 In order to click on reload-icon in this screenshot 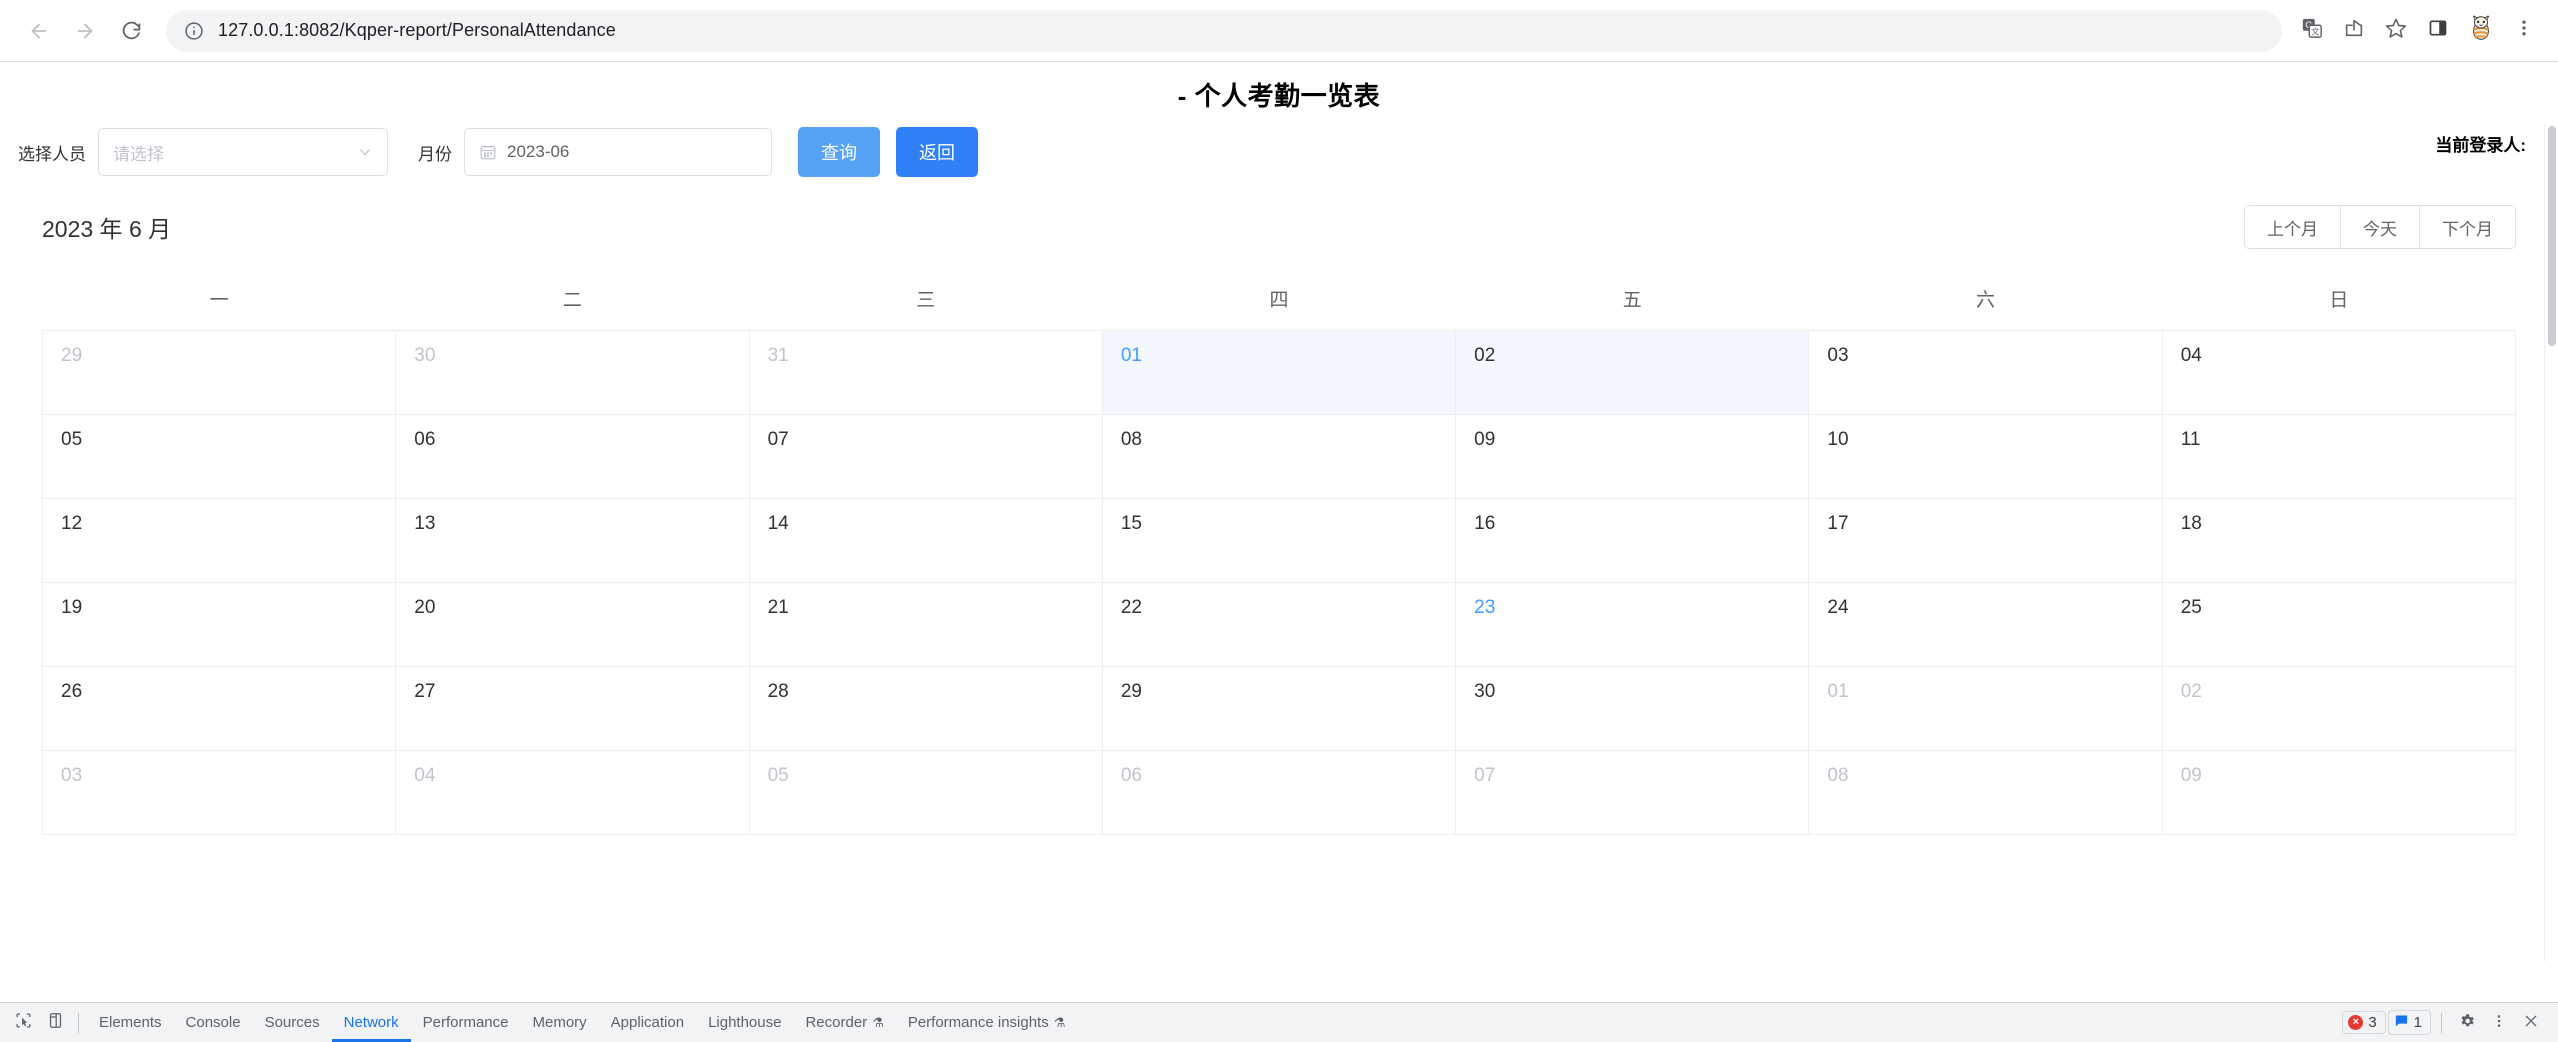, I will do `click(131, 30)`.